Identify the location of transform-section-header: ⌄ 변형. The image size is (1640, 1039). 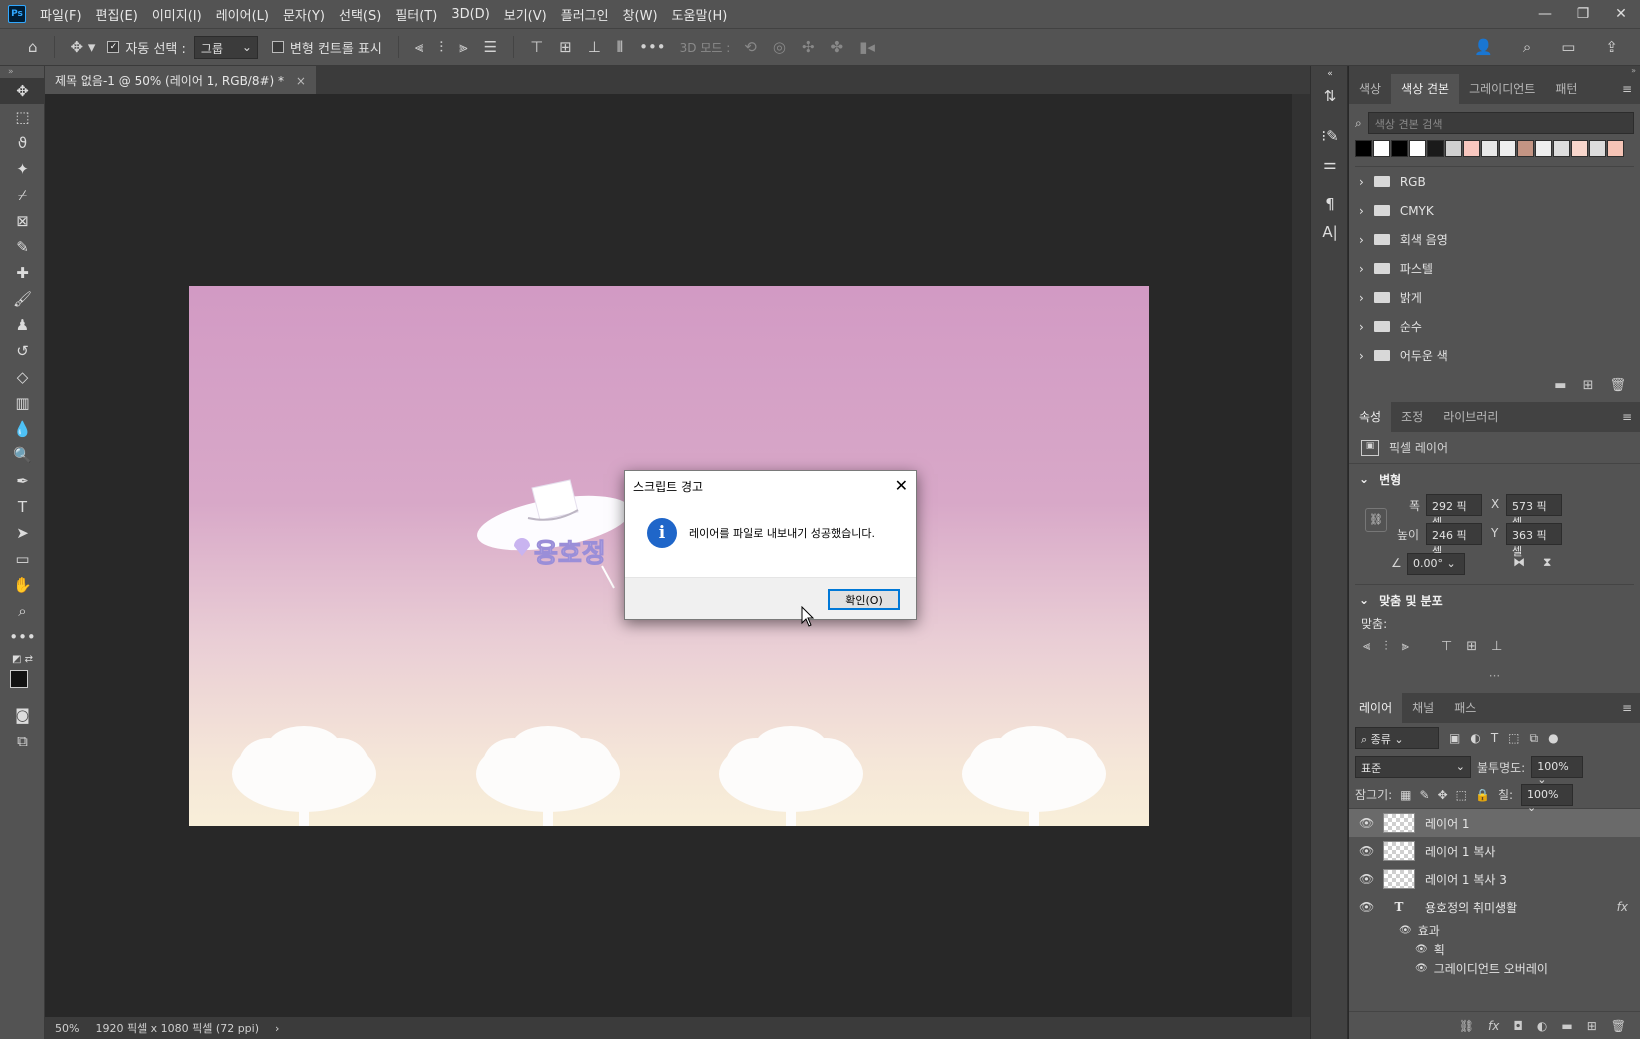
(1494, 479).